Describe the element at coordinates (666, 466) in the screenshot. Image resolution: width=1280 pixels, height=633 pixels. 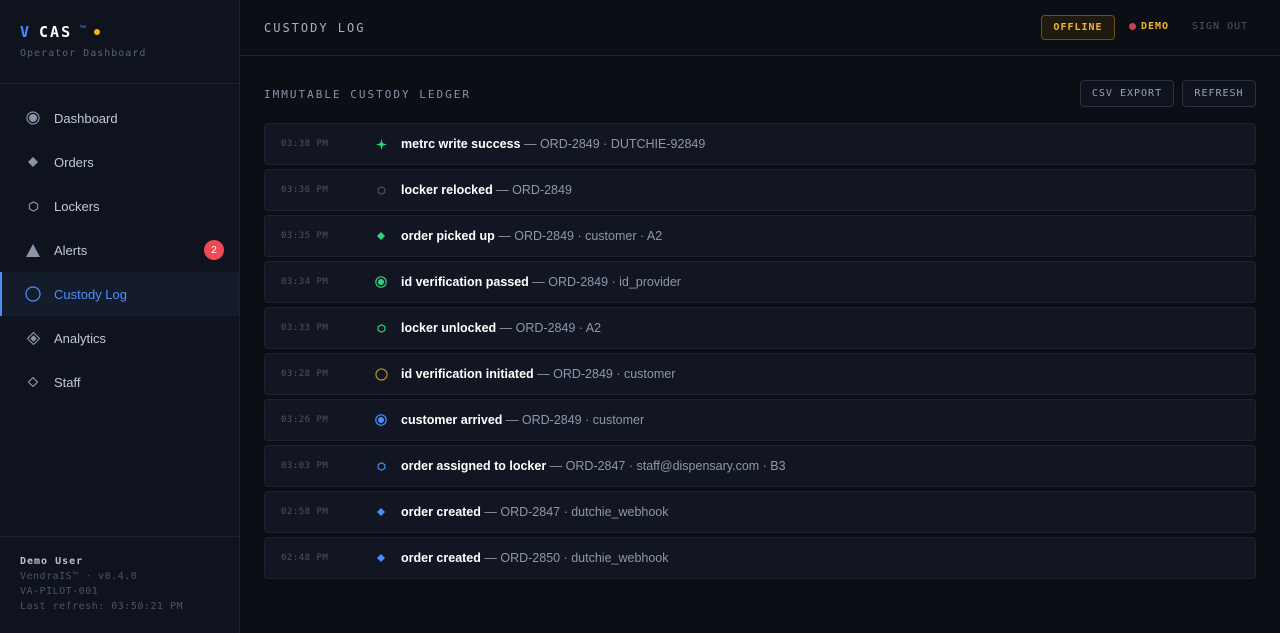
I see `log-detail: — ORD-2847 · staff@dispensary.com · B3` at that location.